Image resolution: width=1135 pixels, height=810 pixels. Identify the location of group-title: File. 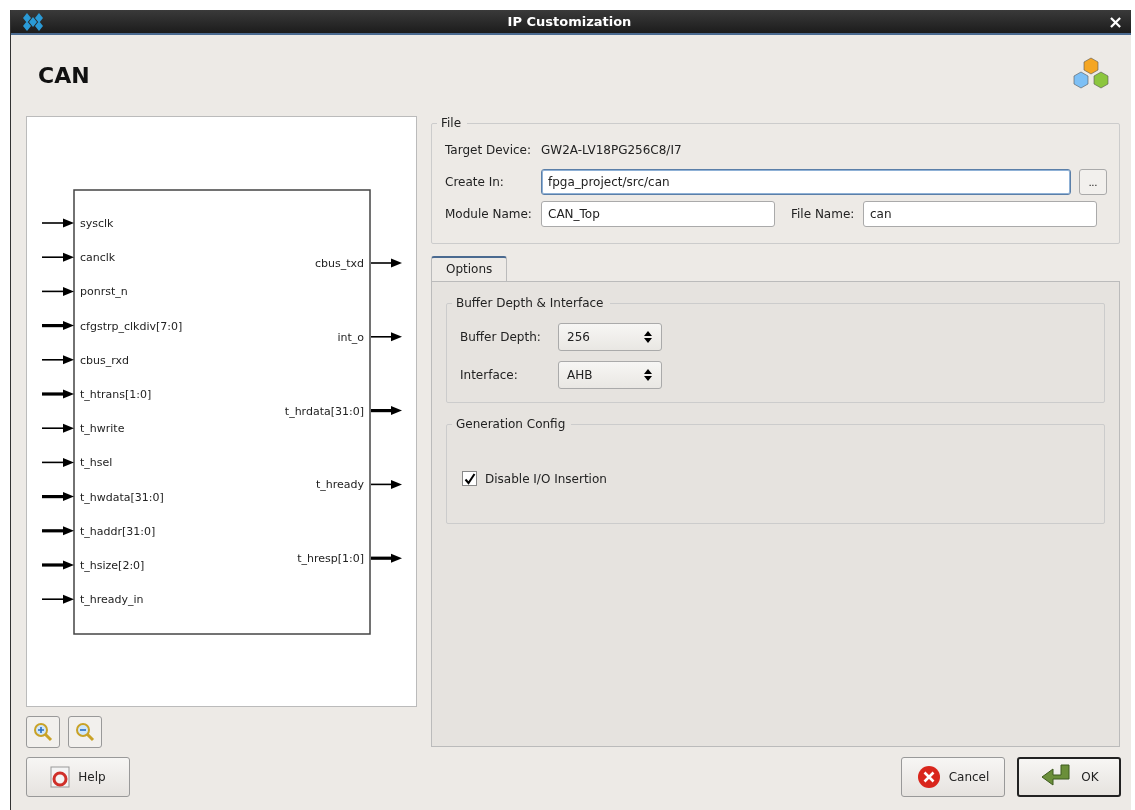
(451, 123).